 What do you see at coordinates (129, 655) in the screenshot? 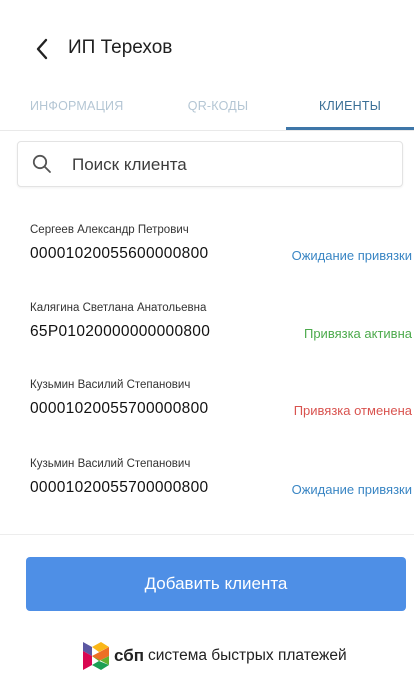
I see `sbp-brand: сбп` at bounding box center [129, 655].